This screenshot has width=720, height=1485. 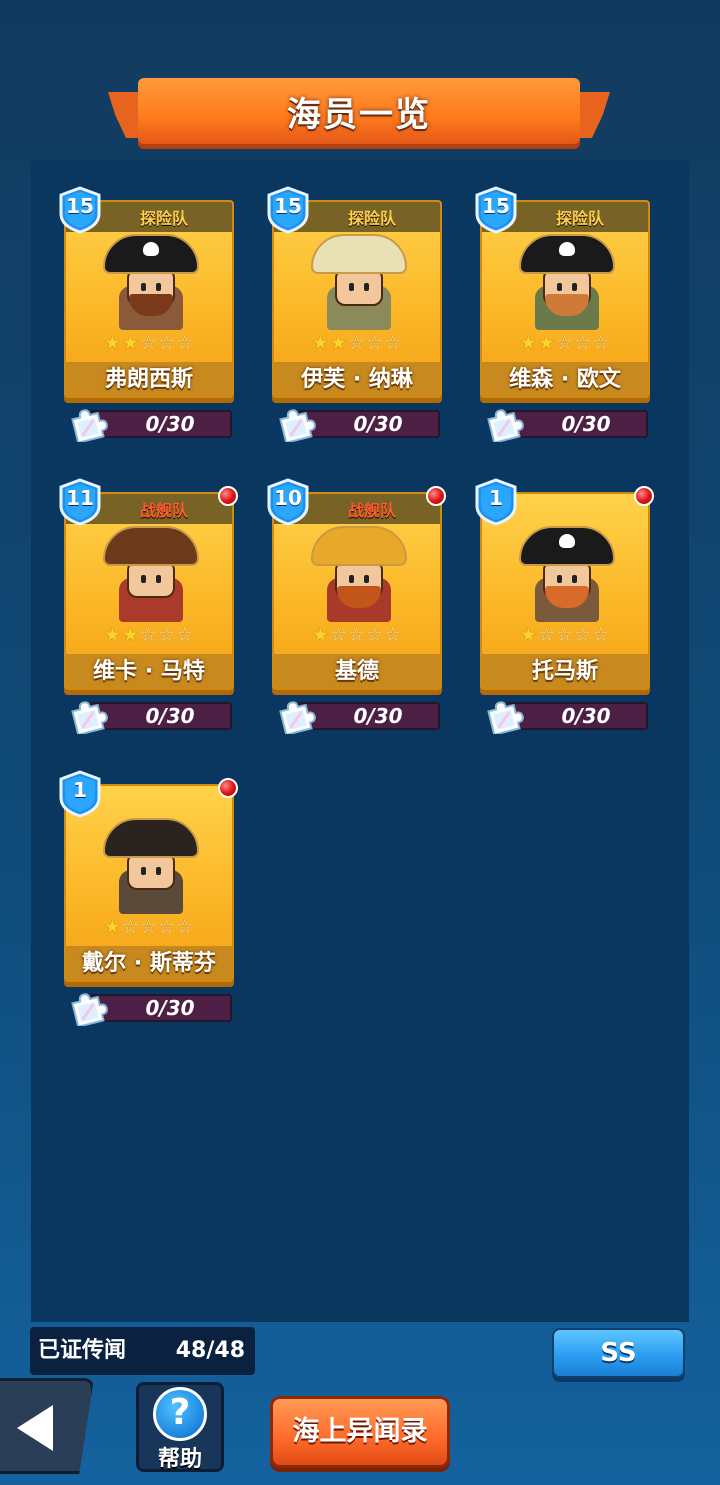 I want to click on crew-card: 战舰队 ★★☆☆☆ 维卡 · 马特 11 0/30, so click(x=148, y=608).